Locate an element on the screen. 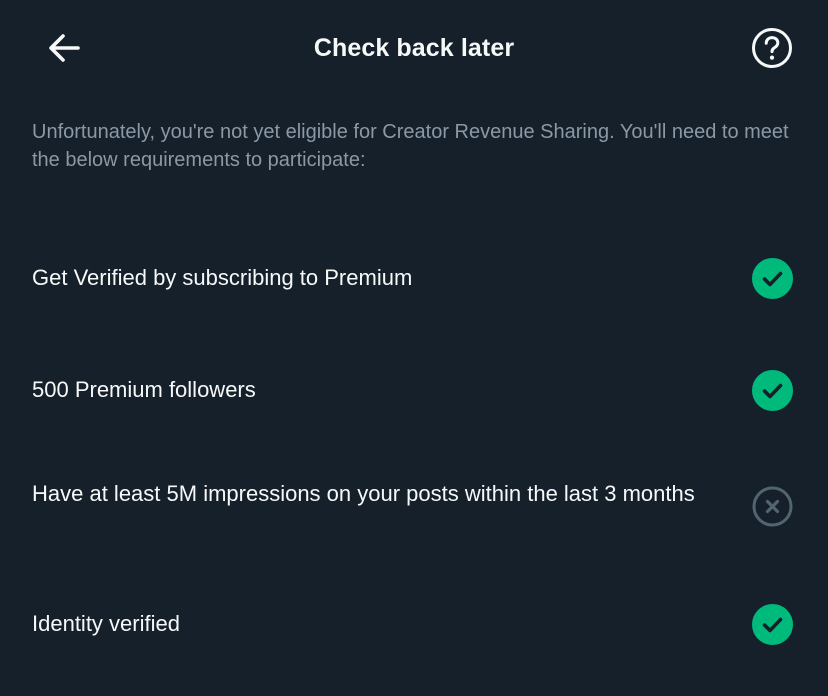  page-title: Check back later is located at coordinates (414, 48).